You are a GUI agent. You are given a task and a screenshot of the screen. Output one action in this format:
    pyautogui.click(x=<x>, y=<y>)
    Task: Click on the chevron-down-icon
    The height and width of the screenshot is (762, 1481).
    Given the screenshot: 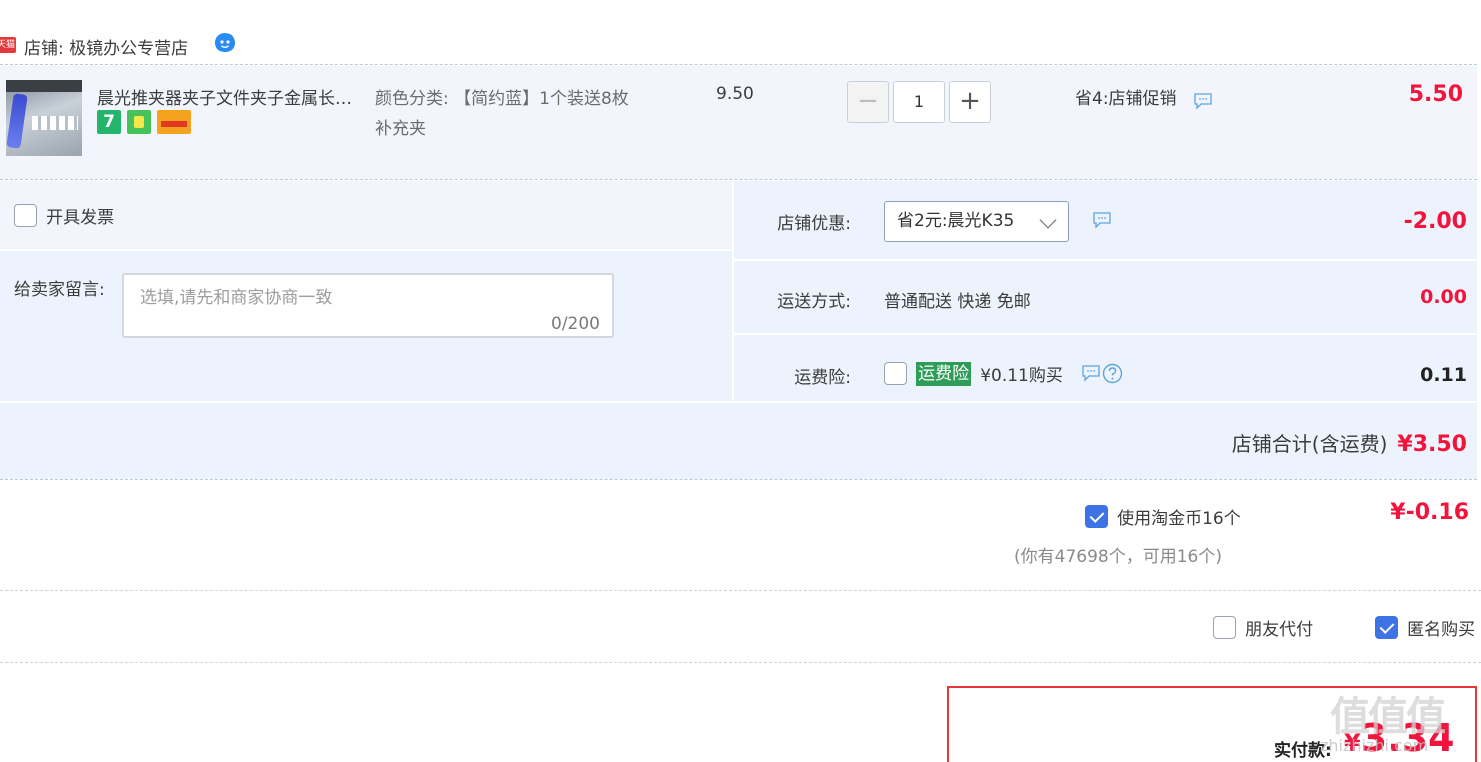 What is the action you would take?
    pyautogui.click(x=1048, y=220)
    